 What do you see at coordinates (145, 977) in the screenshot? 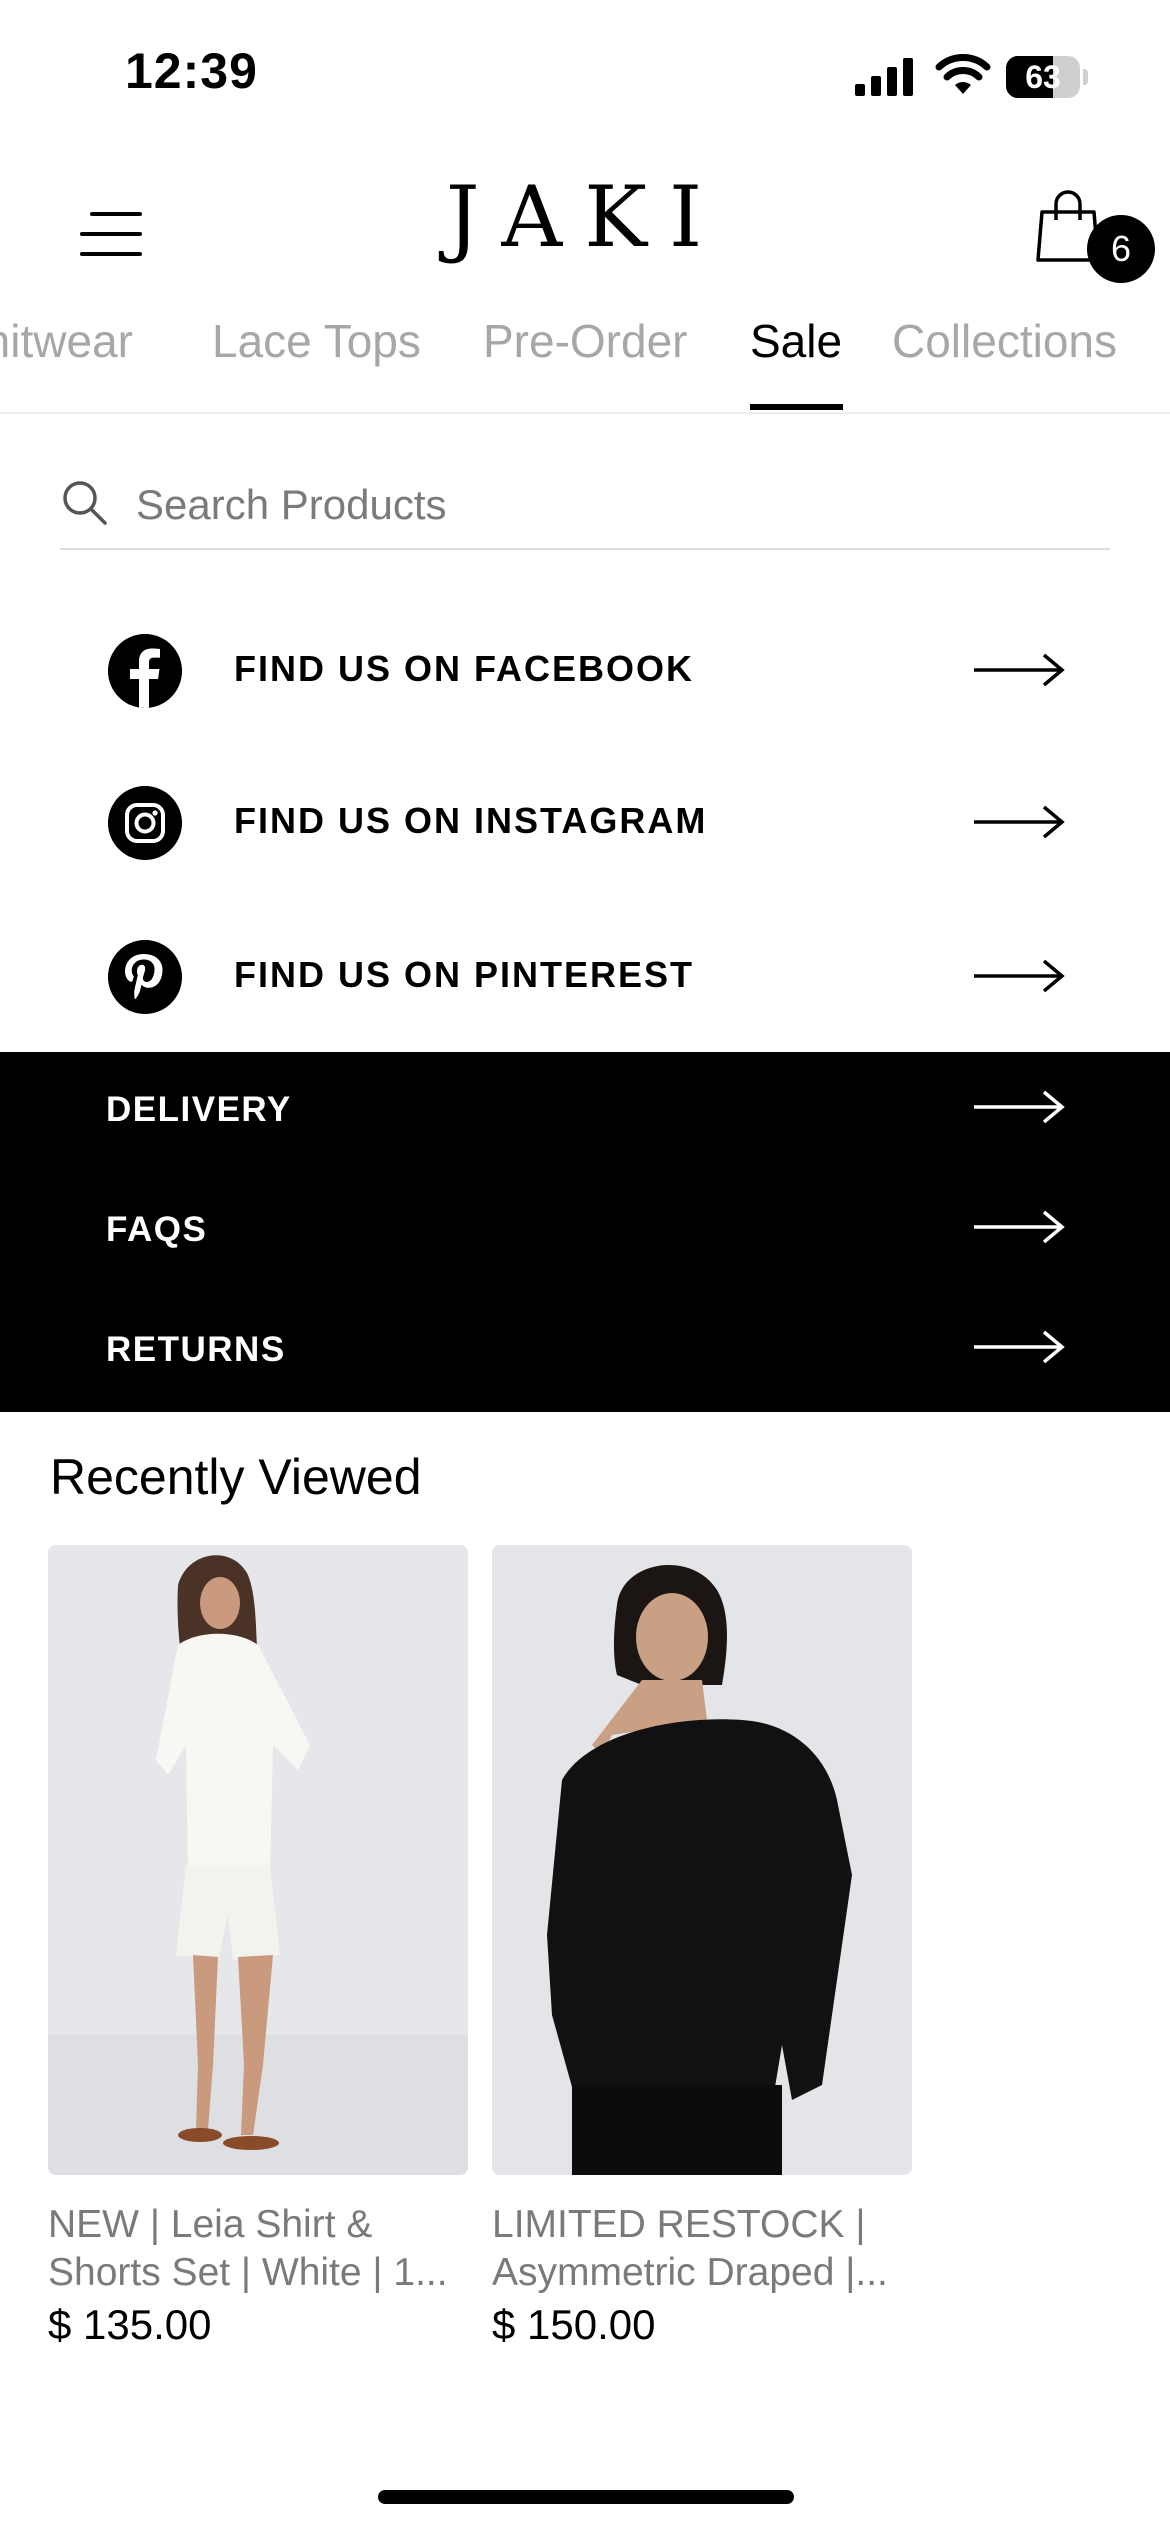
I see `pinterest-icon` at bounding box center [145, 977].